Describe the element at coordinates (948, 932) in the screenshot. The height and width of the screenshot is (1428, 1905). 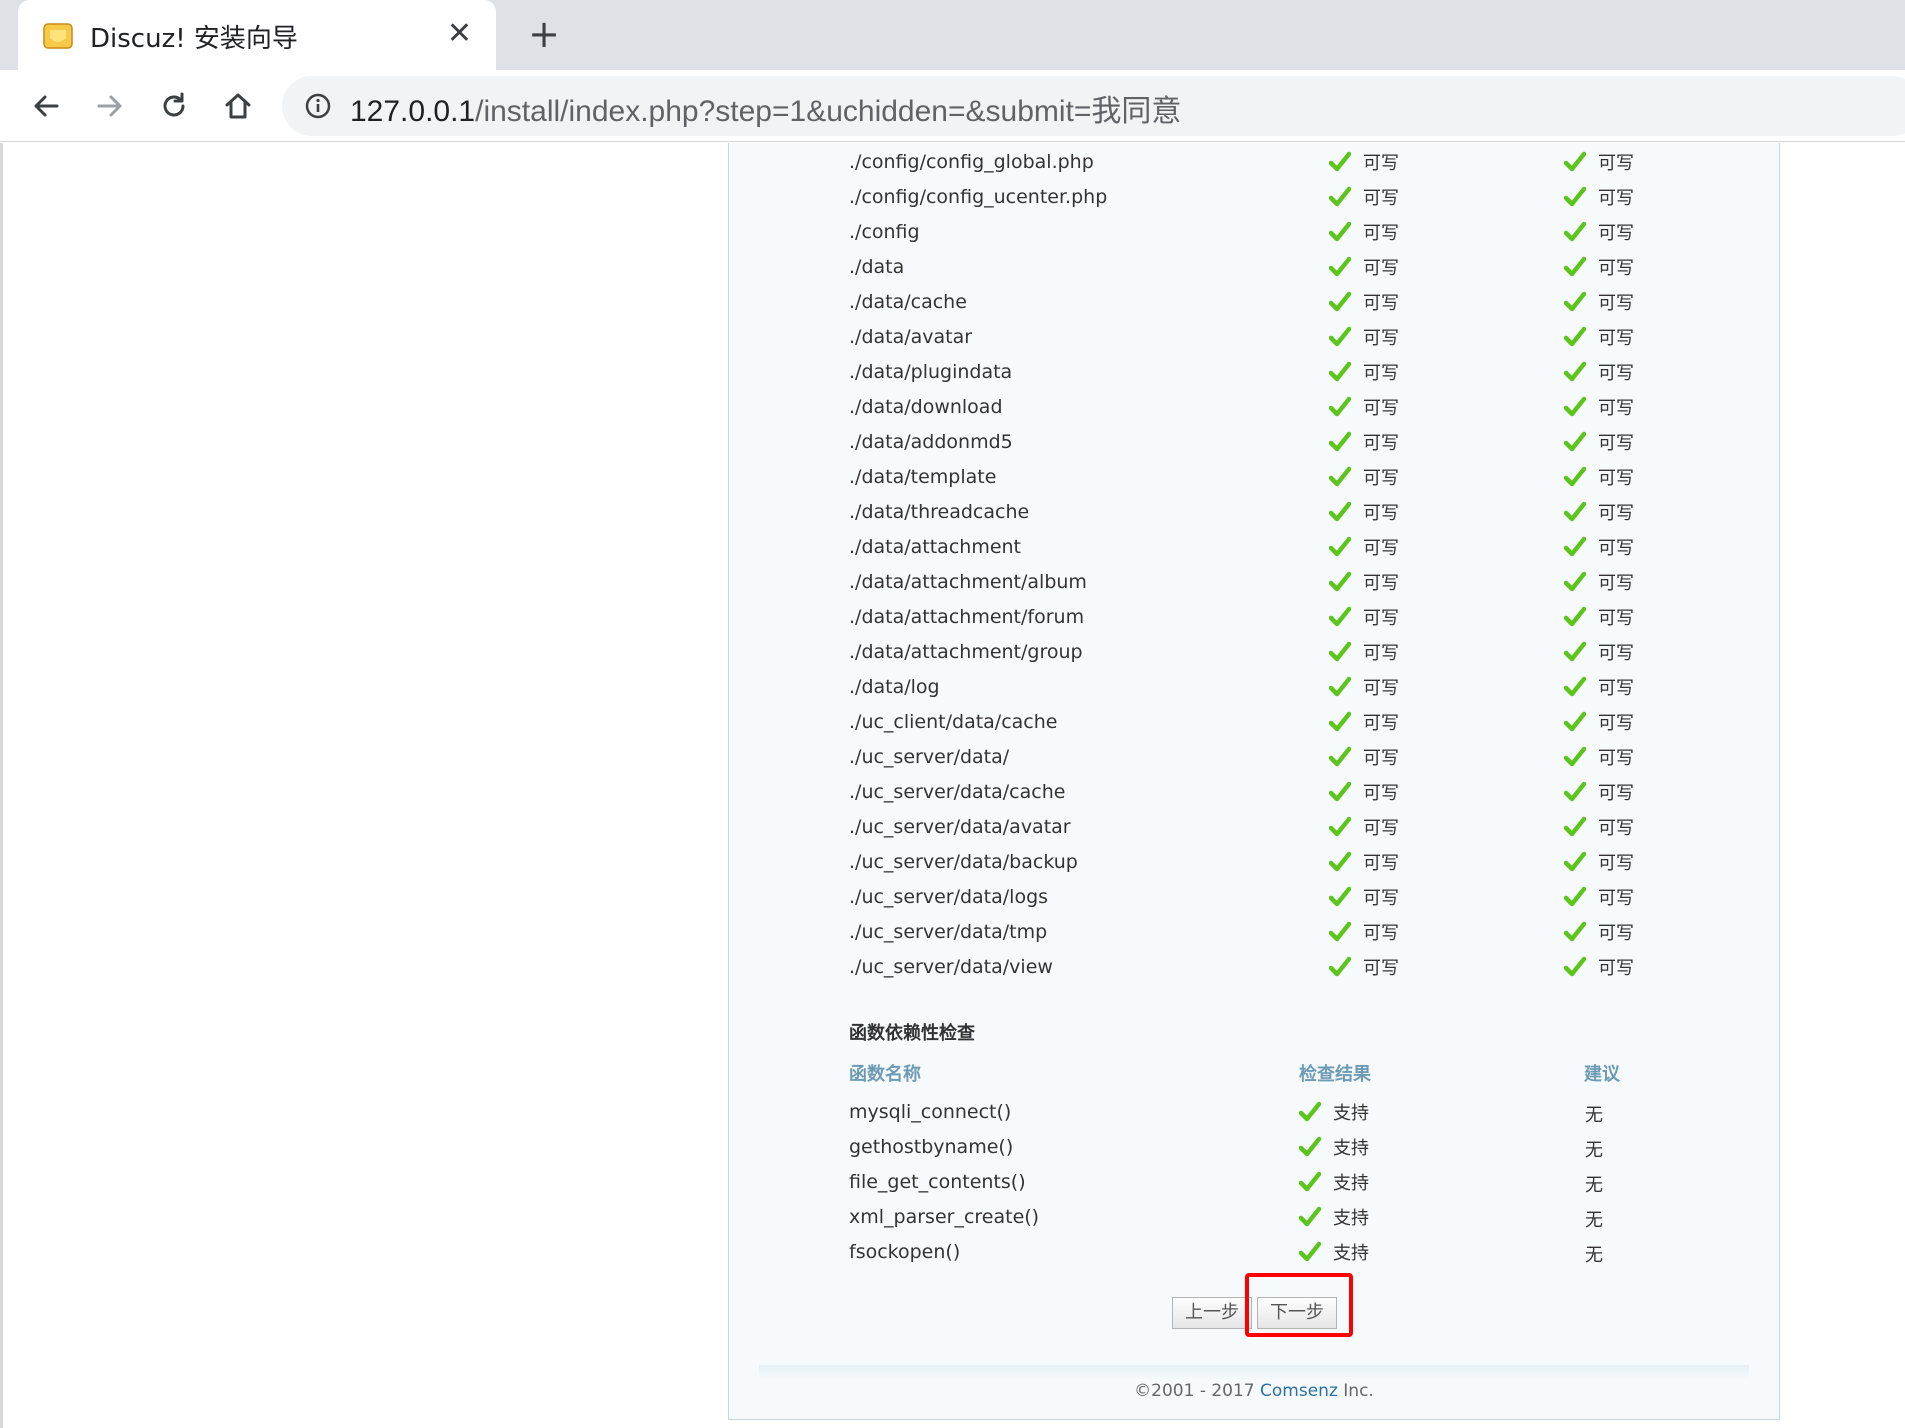
I see `directory-path: ./uc_server/data/tmp` at that location.